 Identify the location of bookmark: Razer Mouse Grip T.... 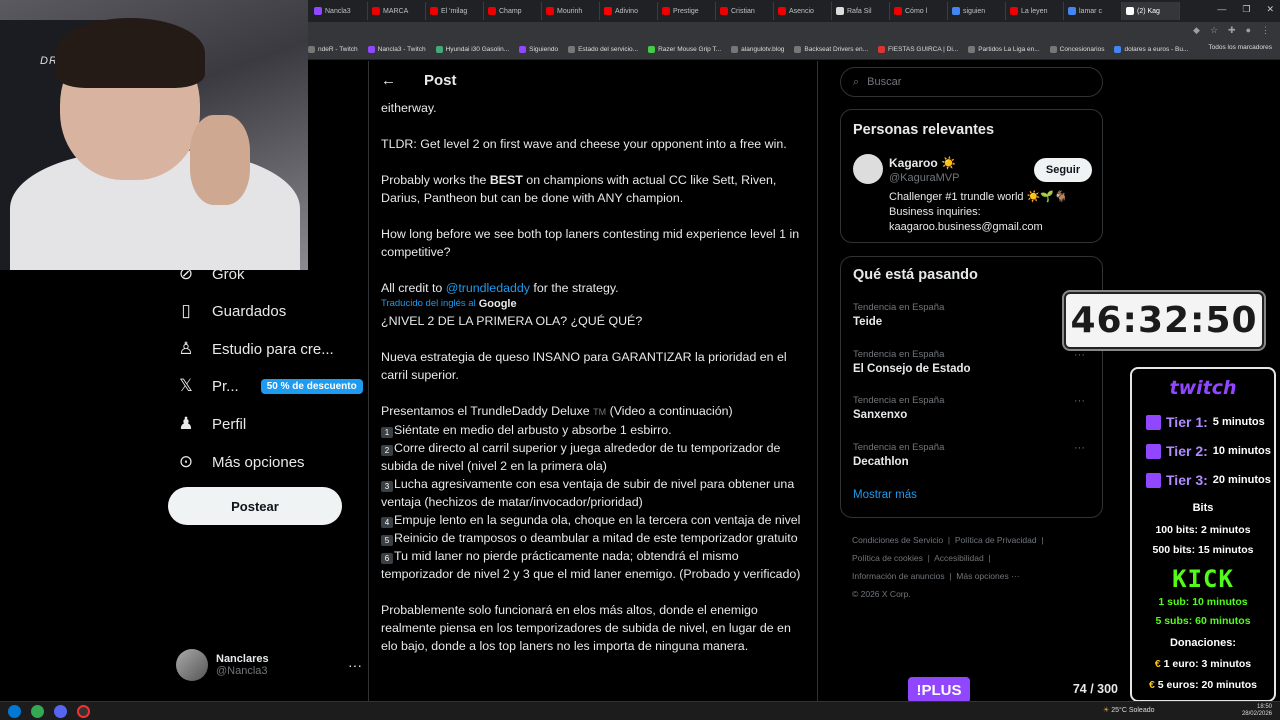
(684, 49).